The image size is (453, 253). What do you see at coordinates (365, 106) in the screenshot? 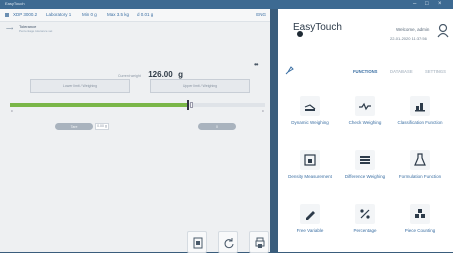
I see `check-weighing-icon` at bounding box center [365, 106].